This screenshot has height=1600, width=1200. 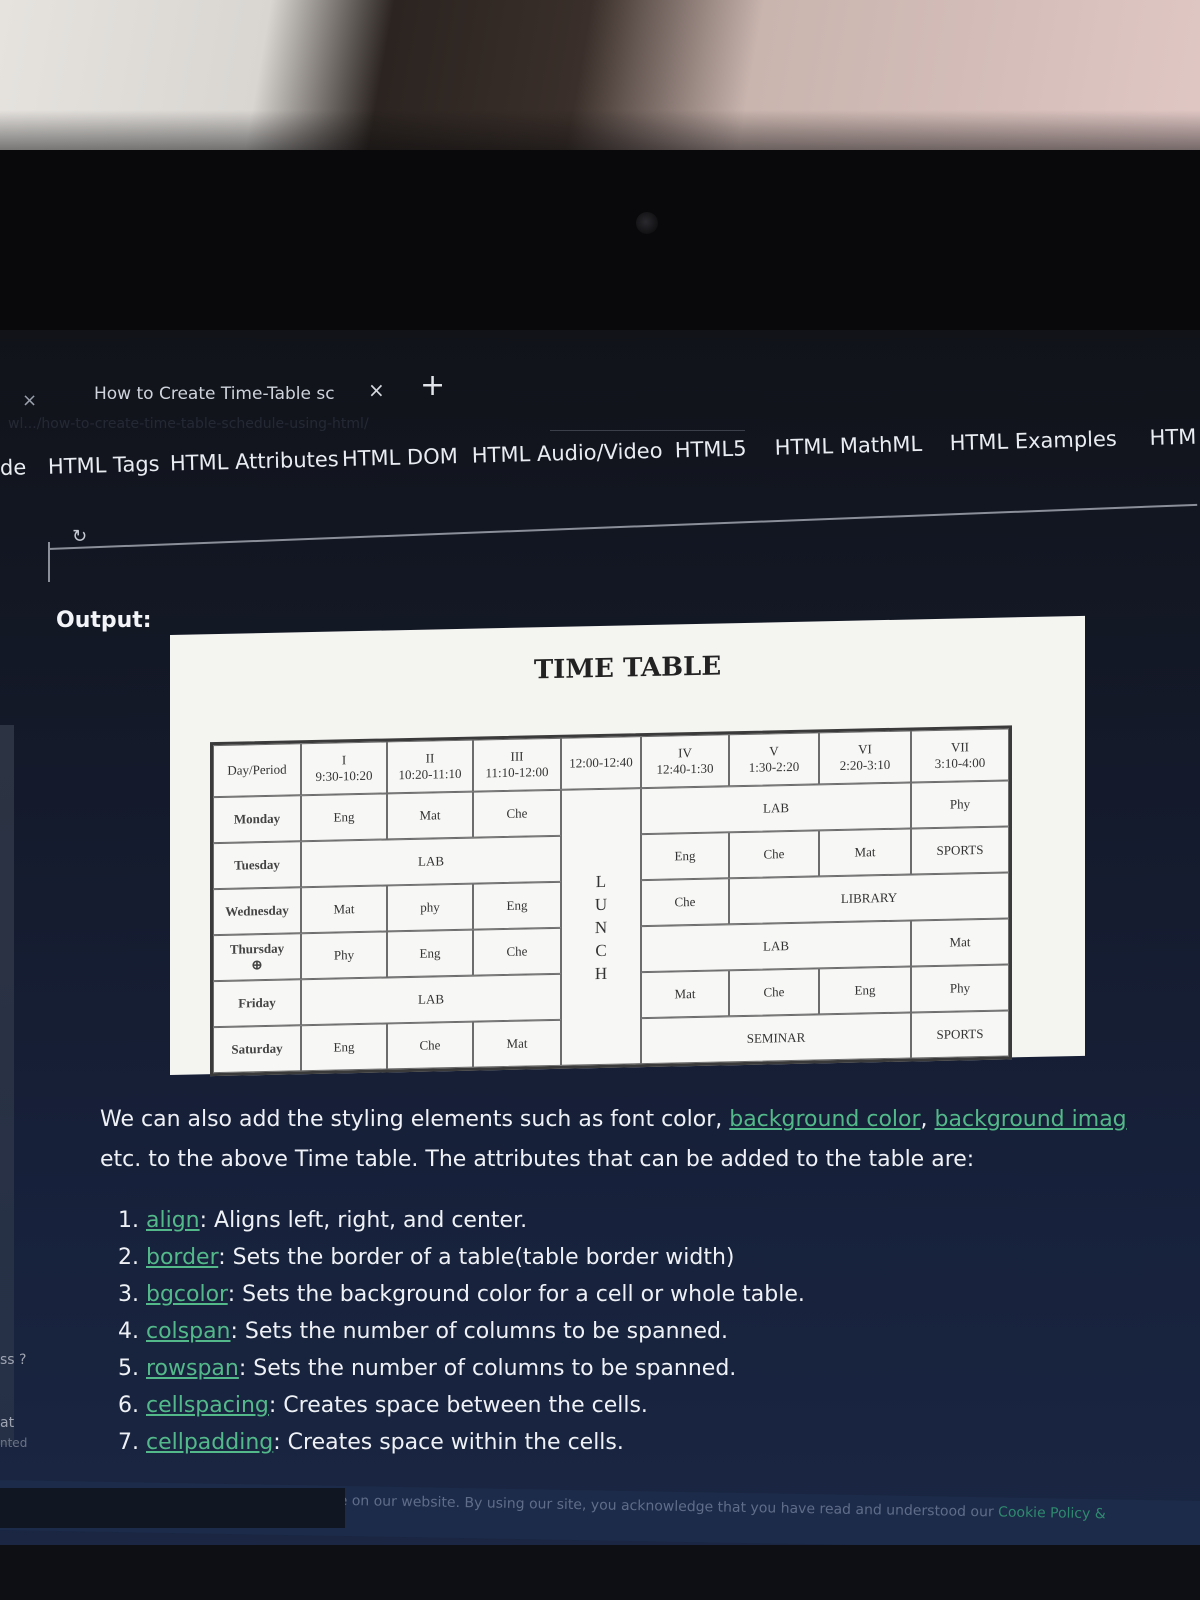 I want to click on period-time: 3:10-4:00, so click(x=960, y=762).